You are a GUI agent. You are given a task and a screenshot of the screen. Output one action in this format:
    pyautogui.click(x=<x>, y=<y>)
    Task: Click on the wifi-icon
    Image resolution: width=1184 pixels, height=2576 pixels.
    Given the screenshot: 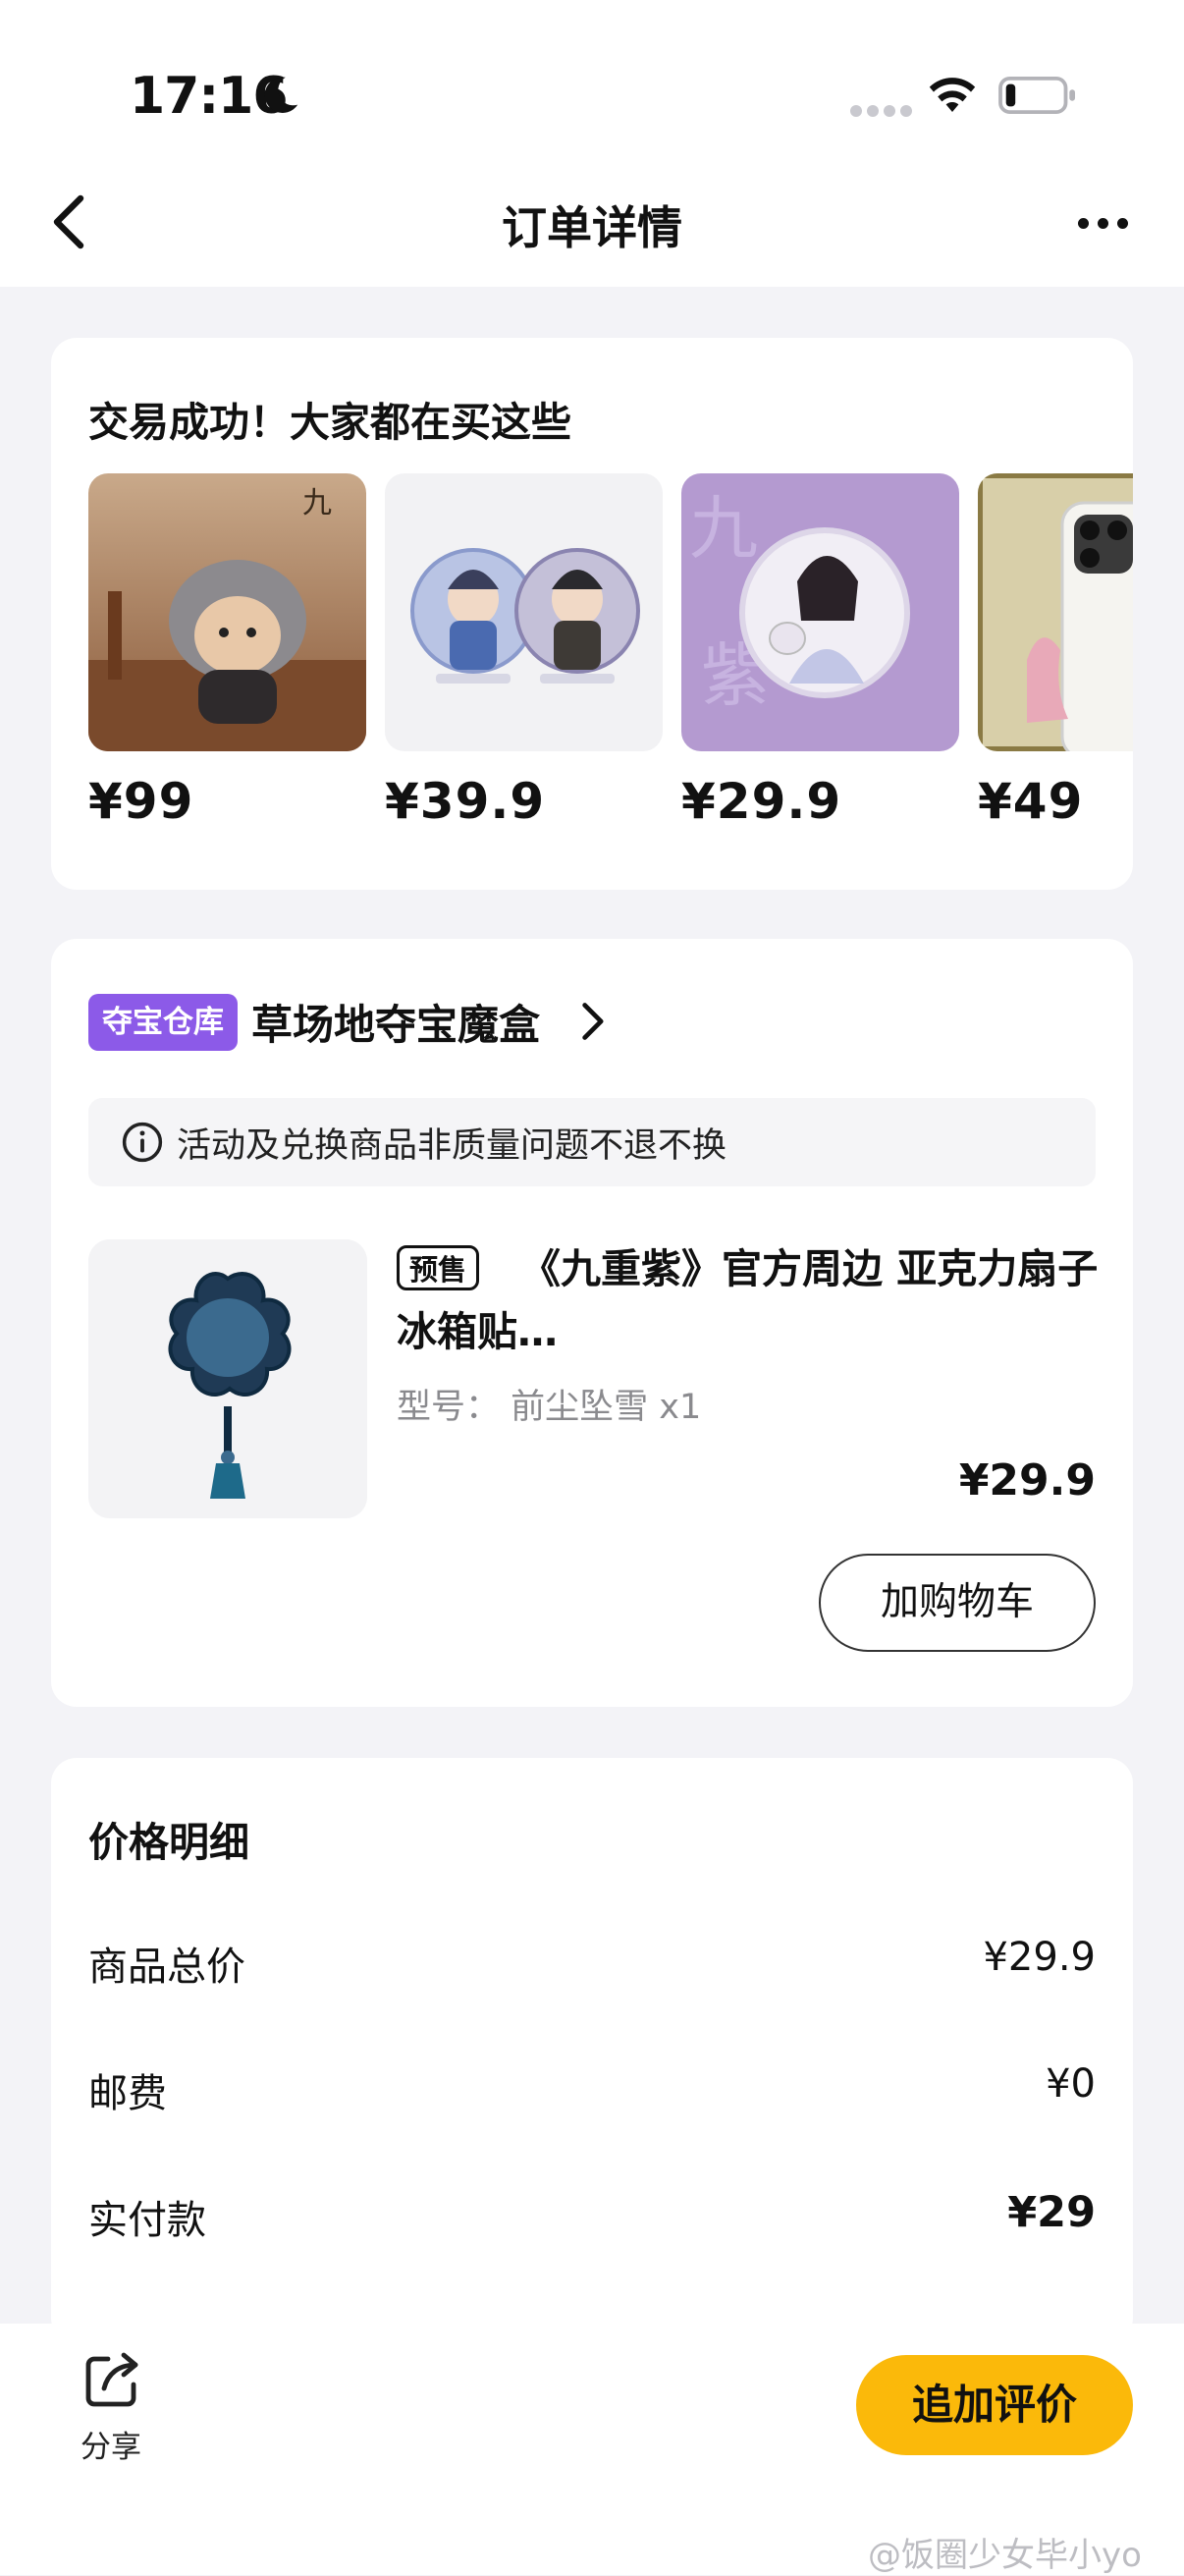 What is the action you would take?
    pyautogui.click(x=952, y=95)
    